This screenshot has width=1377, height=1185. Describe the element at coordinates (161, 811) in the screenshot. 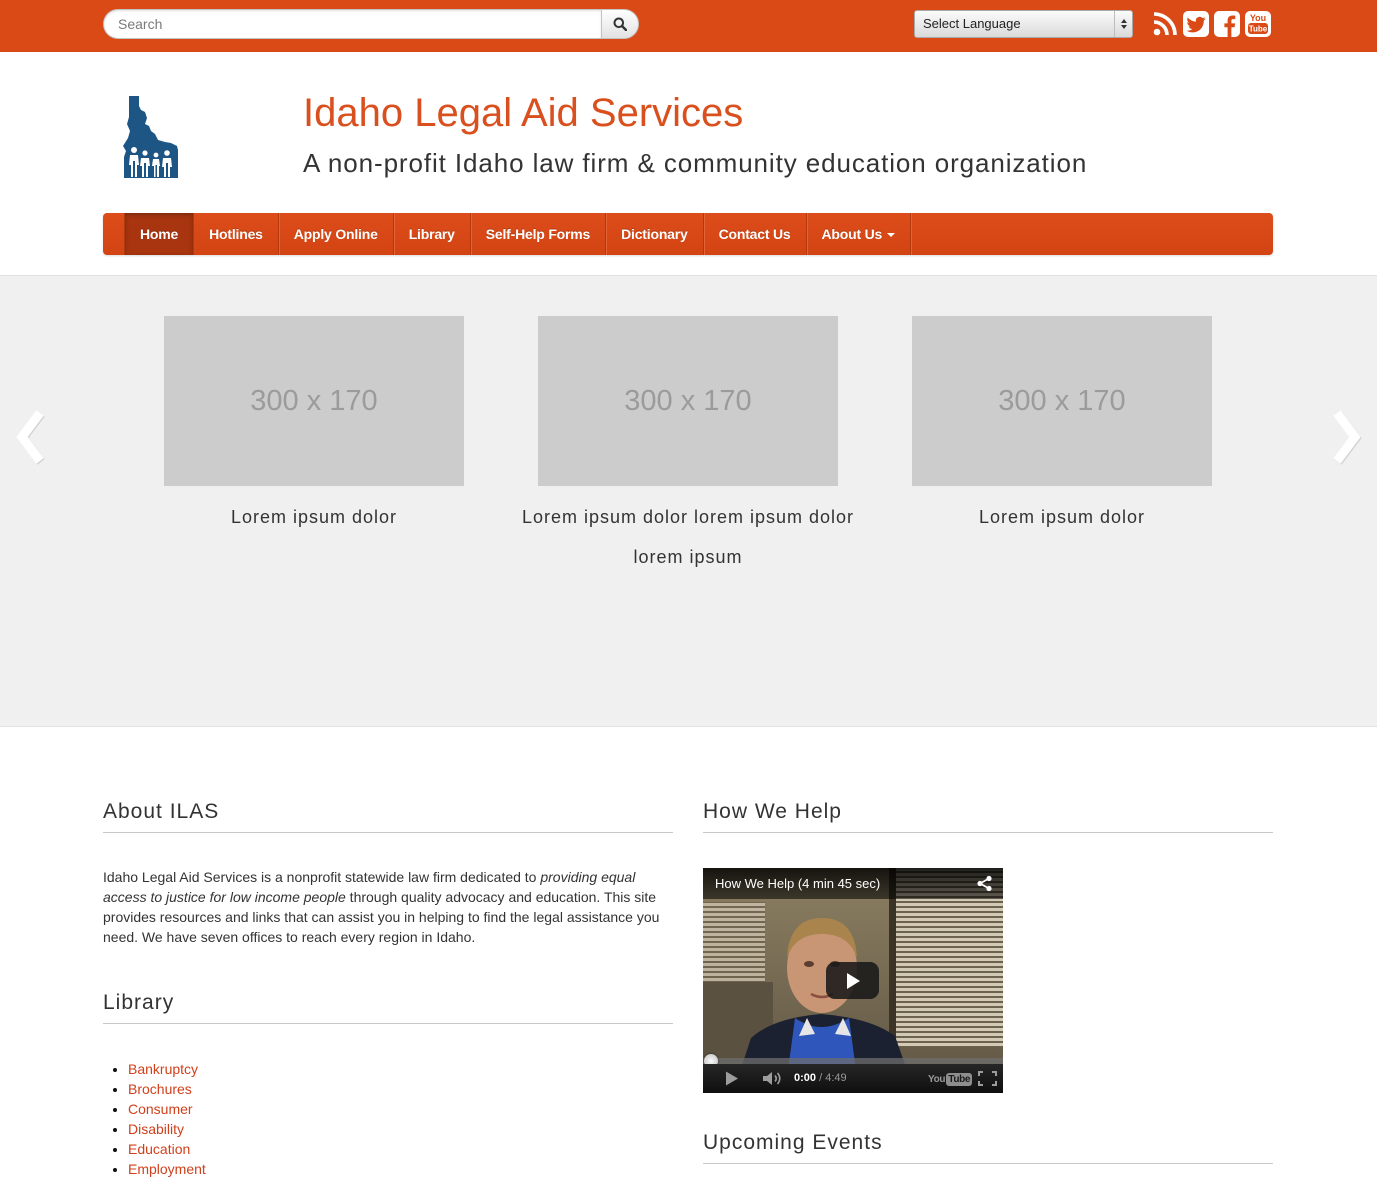

I see `about-heading: About ILAS` at that location.